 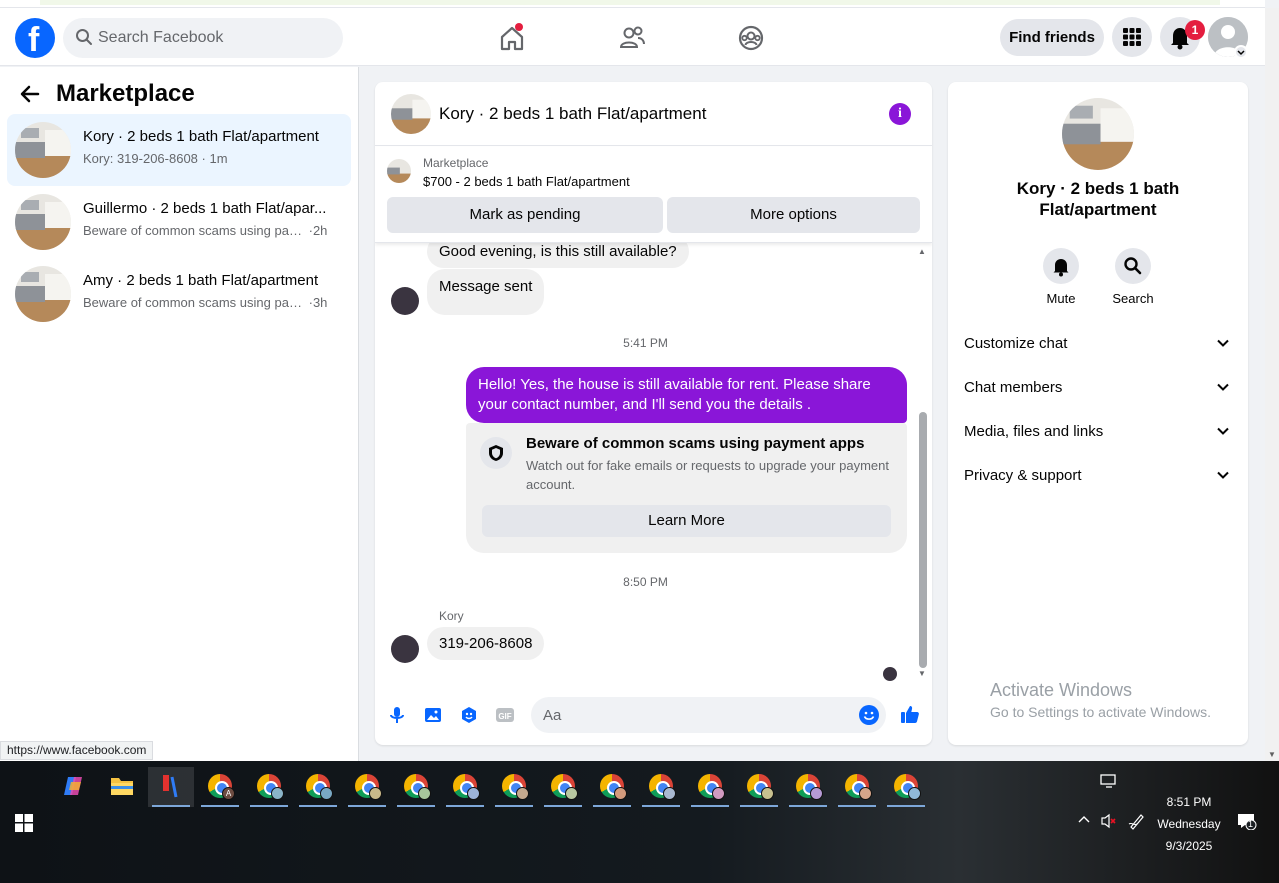 What do you see at coordinates (84, 37) in the screenshot?
I see `search-icon` at bounding box center [84, 37].